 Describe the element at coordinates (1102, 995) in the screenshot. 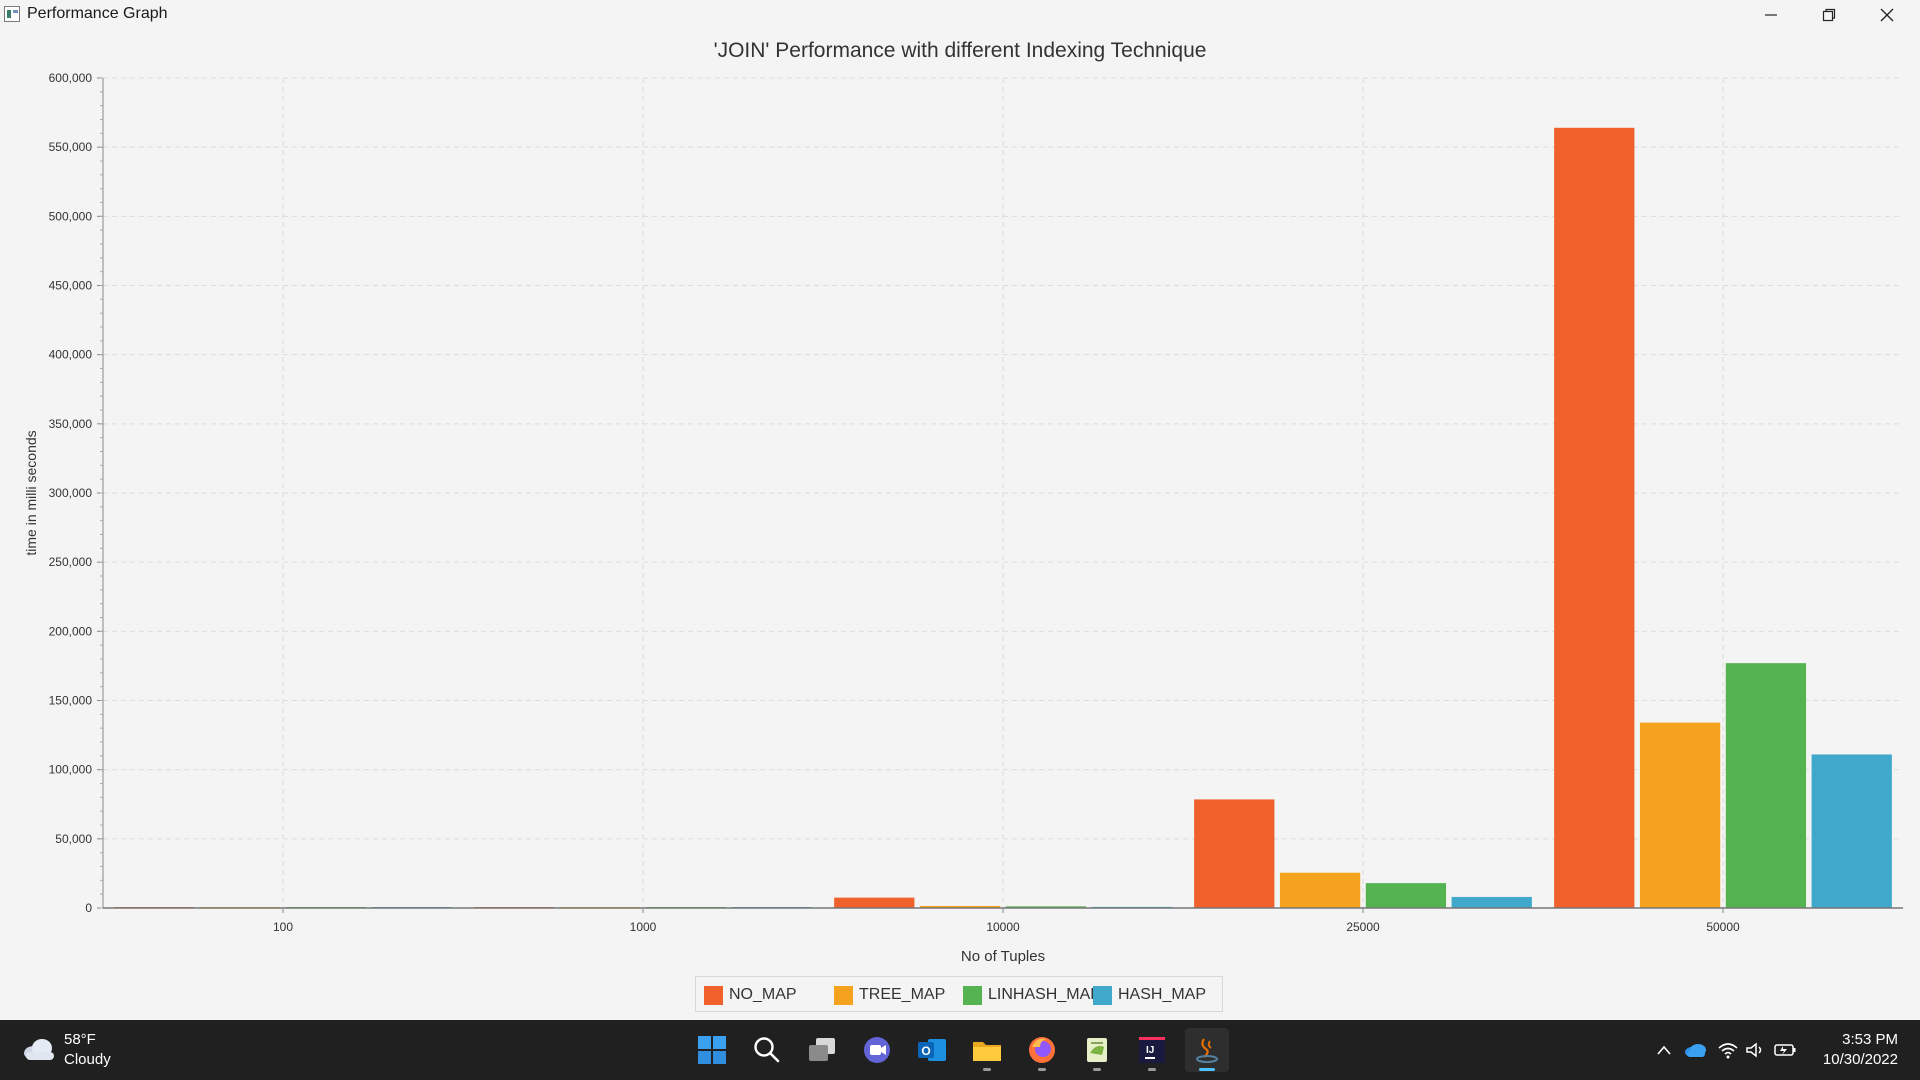

I see `legend-swatch-hash-map` at that location.